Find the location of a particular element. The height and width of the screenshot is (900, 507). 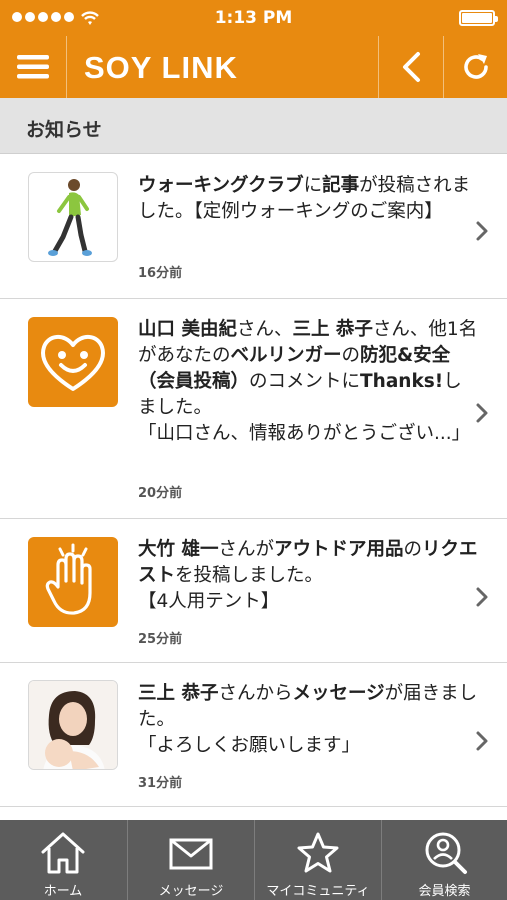

star-icon is located at coordinates (318, 852).